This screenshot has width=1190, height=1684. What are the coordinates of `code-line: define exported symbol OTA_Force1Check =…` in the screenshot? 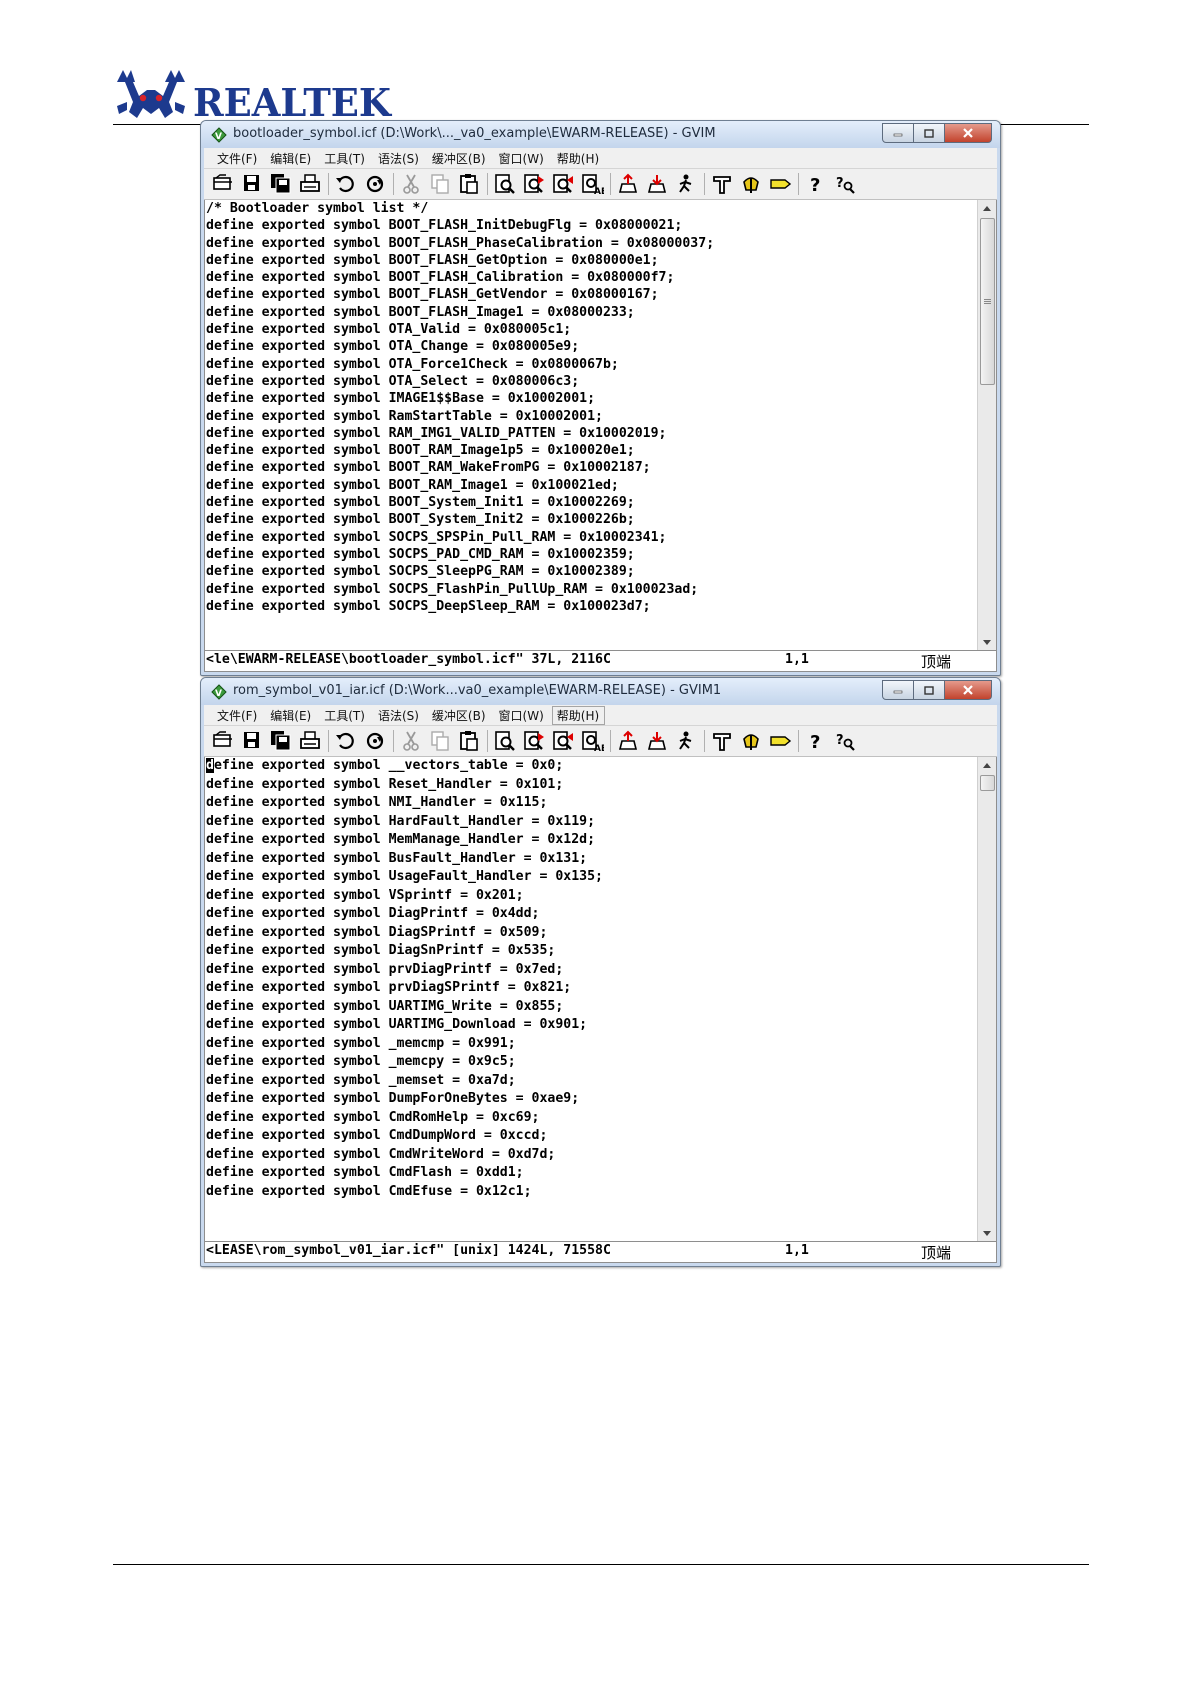 It's located at (591, 364).